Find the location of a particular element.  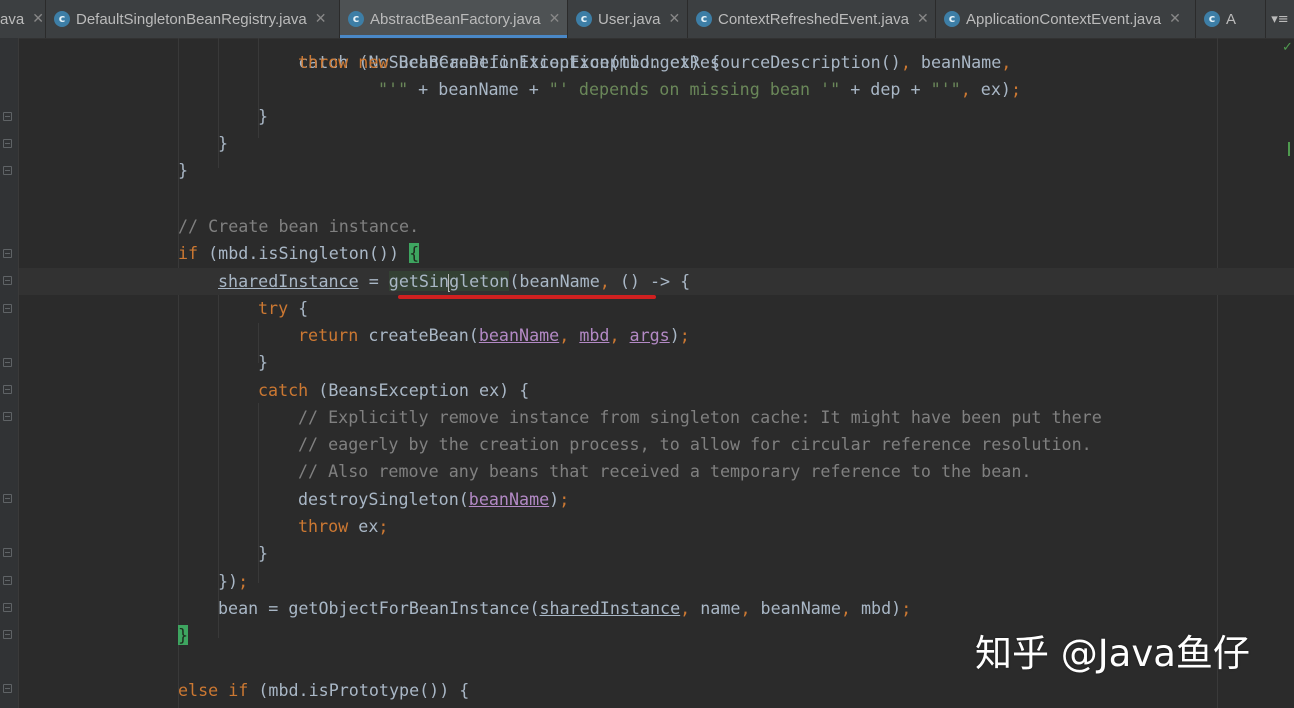

code-token: getSin is located at coordinates (419, 281).